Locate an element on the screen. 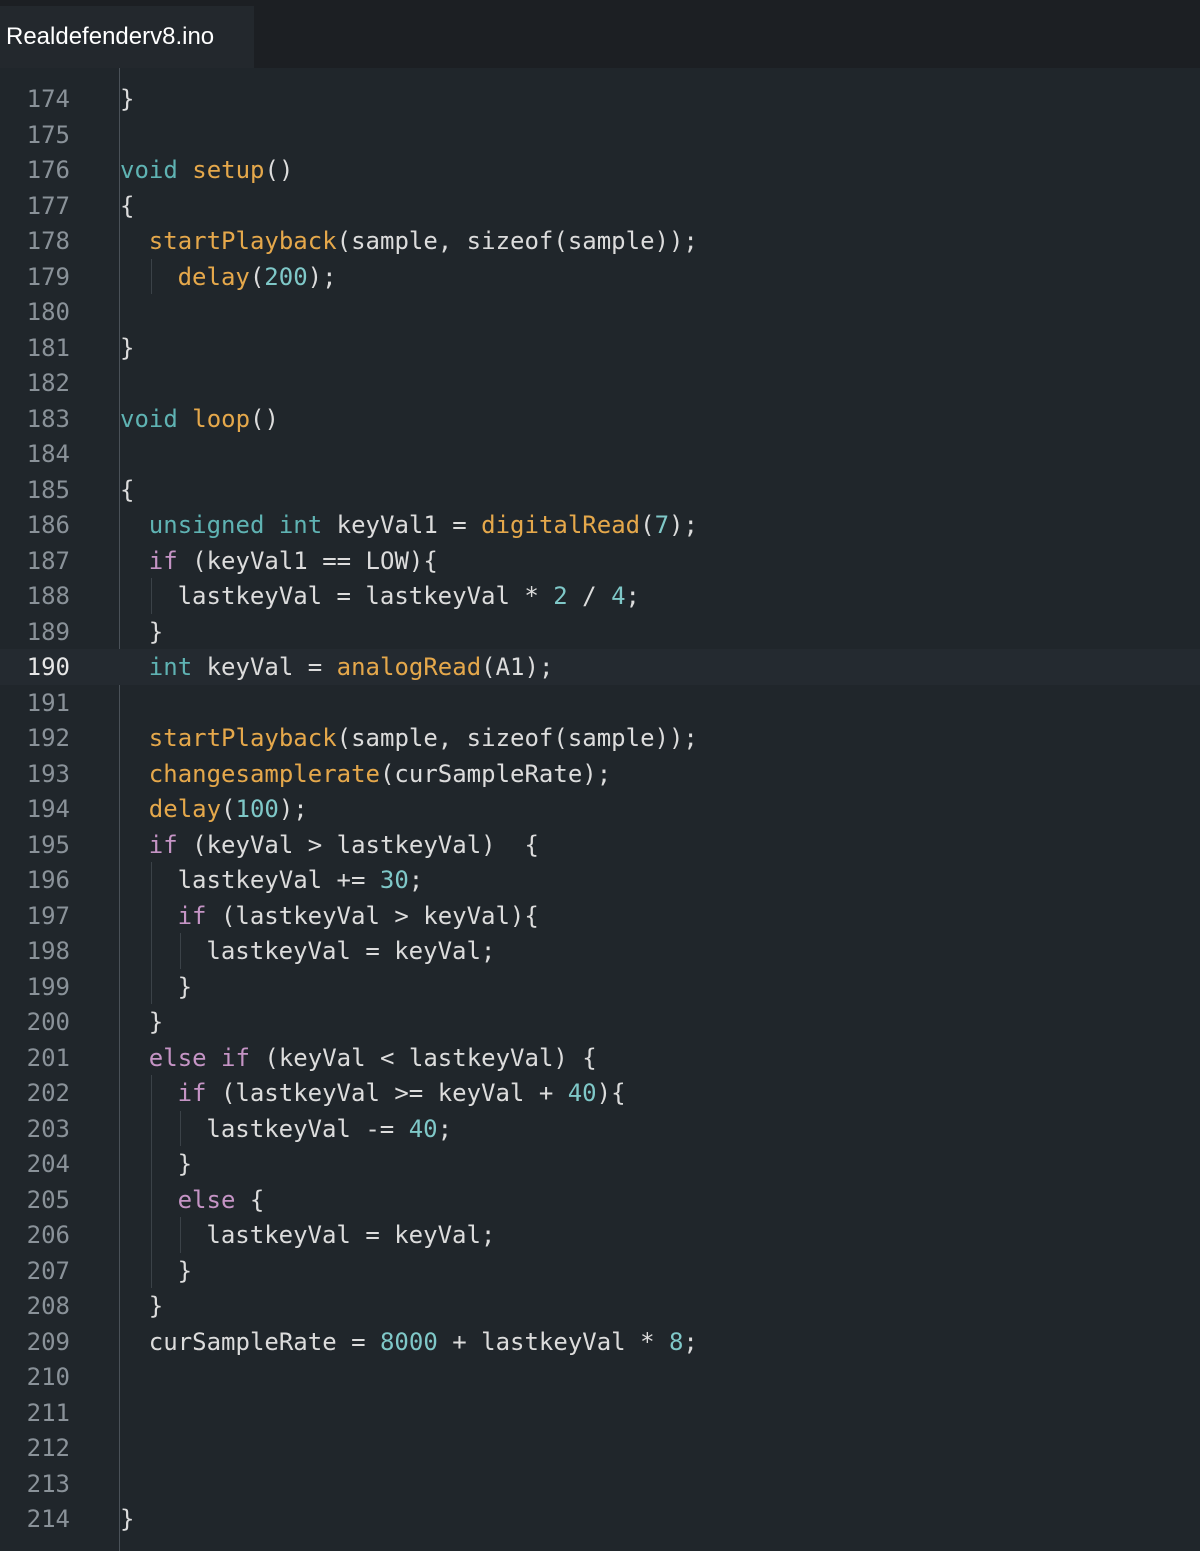 The image size is (1200, 1551). code-line: 210 is located at coordinates (600, 1377).